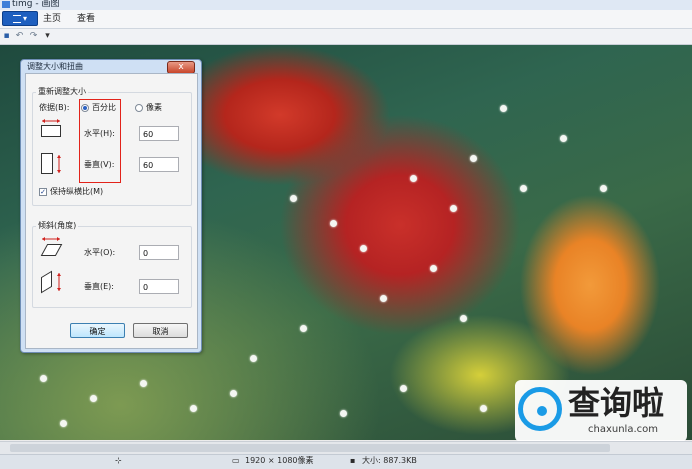  I want to click on image-dimensions: 1920 × 1080像素, so click(279, 460).